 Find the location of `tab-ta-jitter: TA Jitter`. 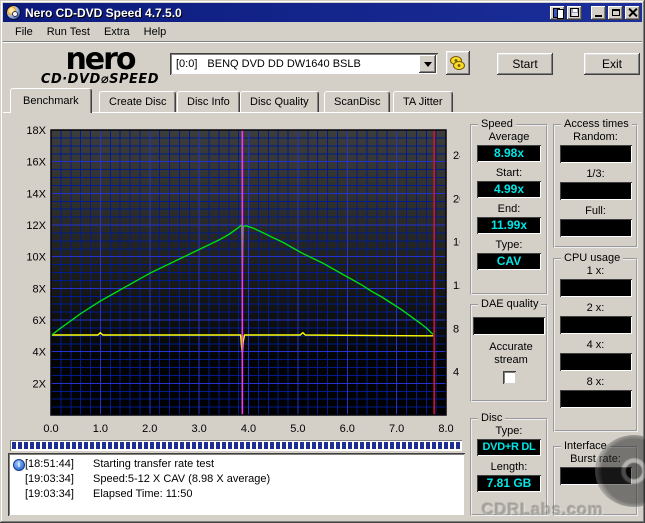

tab-ta-jitter: TA Jitter is located at coordinates (423, 101).